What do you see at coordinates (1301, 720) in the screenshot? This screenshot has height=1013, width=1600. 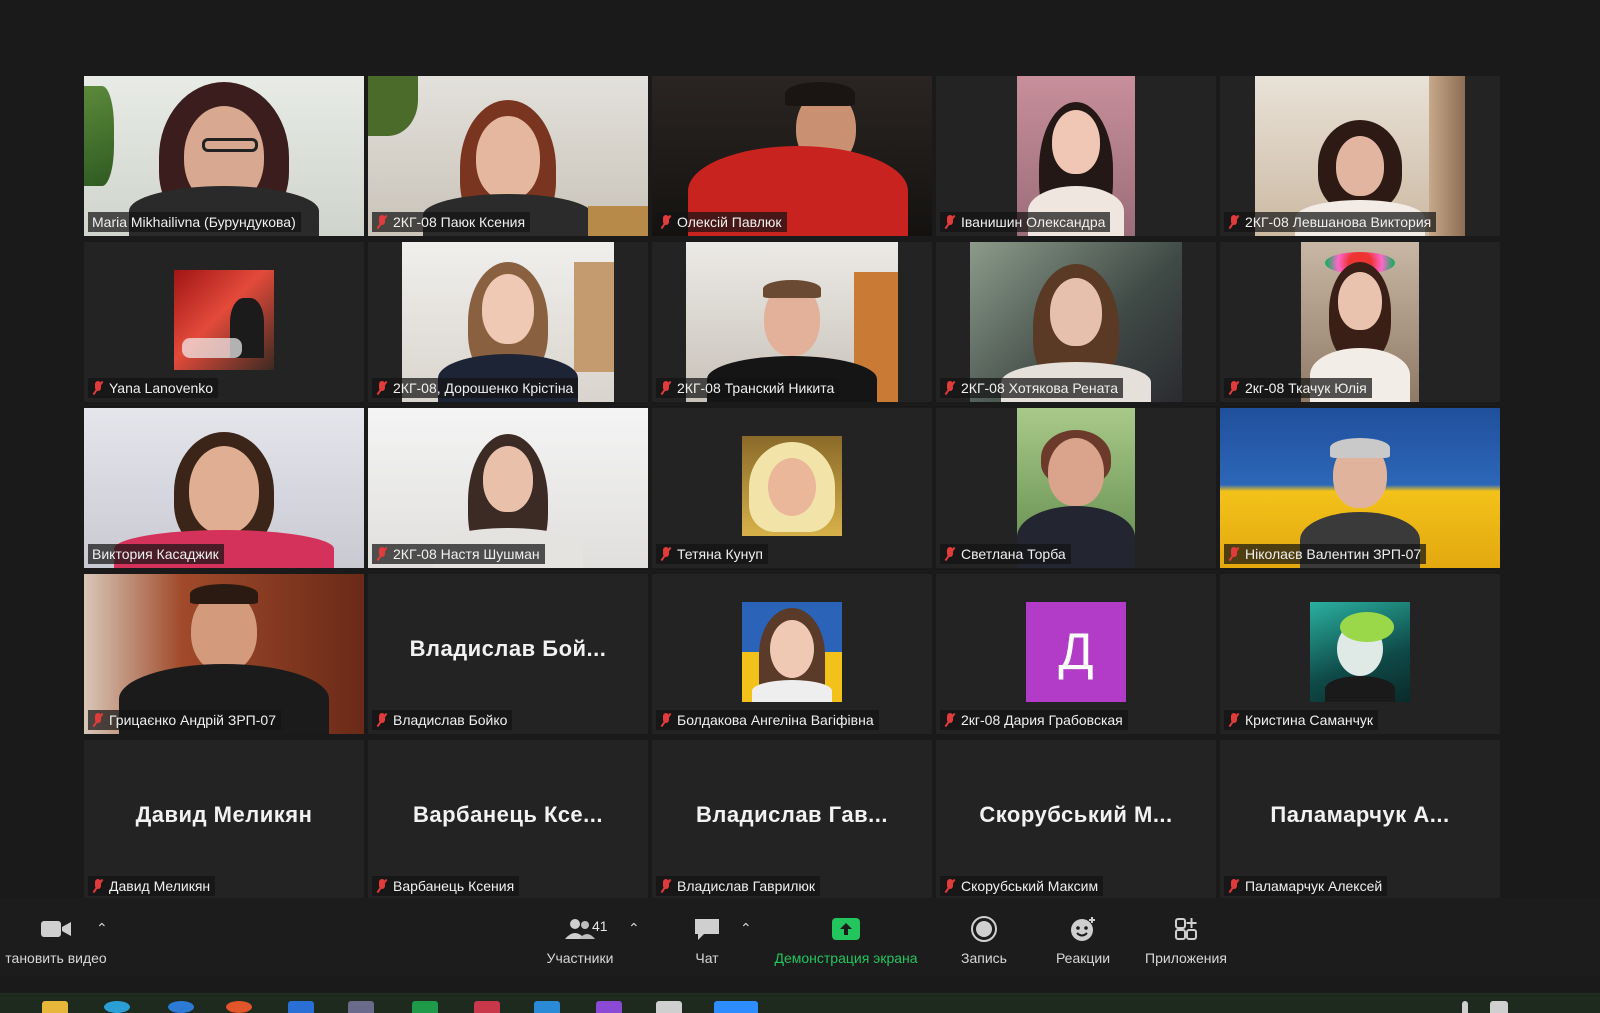 I see `participant-name-label: Кристина Саманчук` at bounding box center [1301, 720].